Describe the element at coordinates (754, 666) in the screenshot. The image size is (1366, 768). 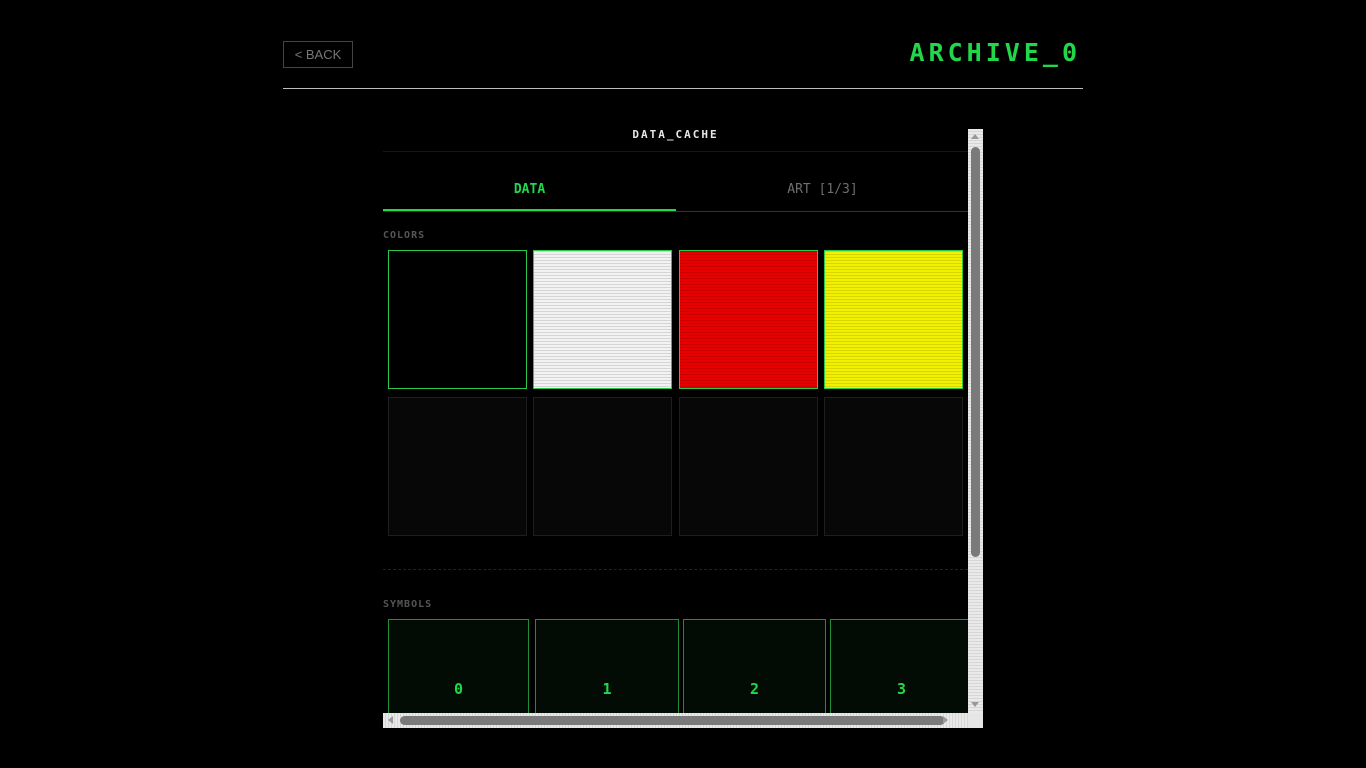
I see `symbol-tile: 2` at that location.